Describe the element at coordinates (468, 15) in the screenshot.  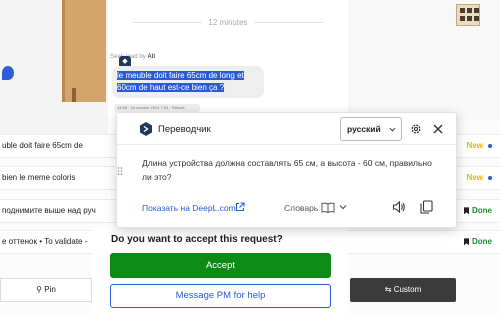
I see `thumbnail-image` at that location.